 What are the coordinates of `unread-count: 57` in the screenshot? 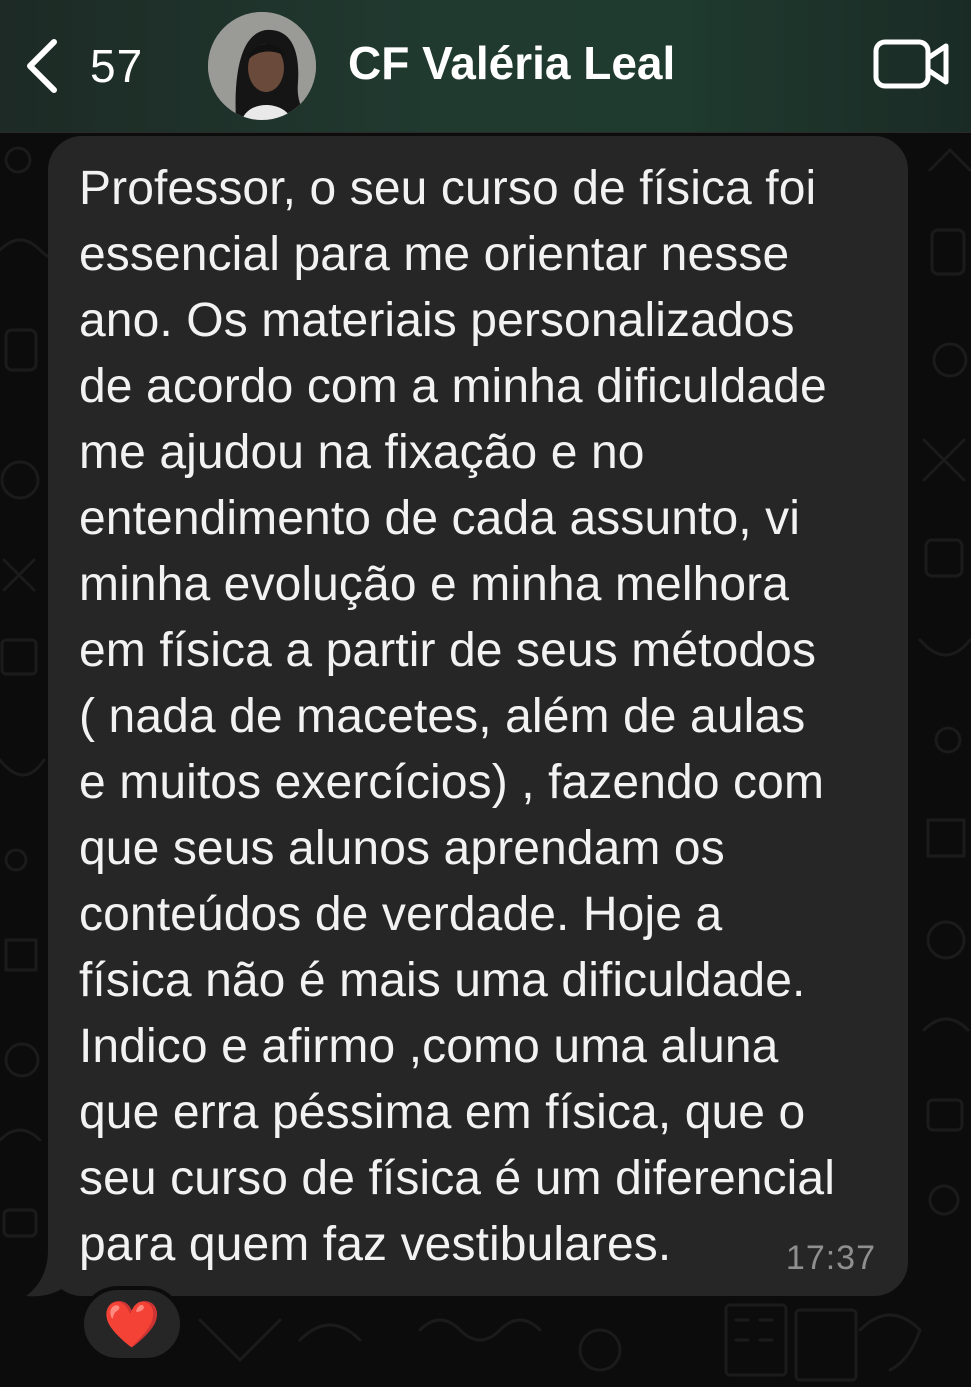 It's located at (117, 66).